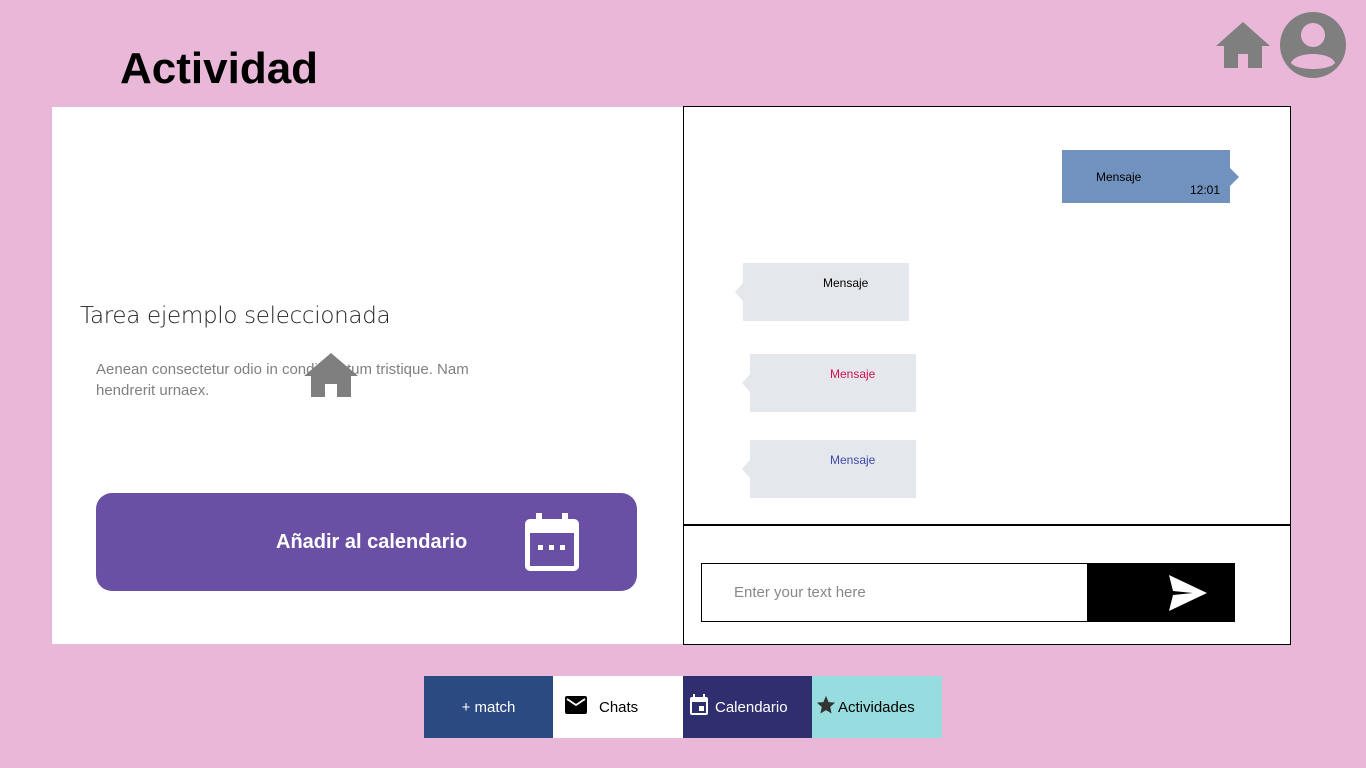 The width and height of the screenshot is (1366, 768). Describe the element at coordinates (894, 592) in the screenshot. I see `message-input` at that location.